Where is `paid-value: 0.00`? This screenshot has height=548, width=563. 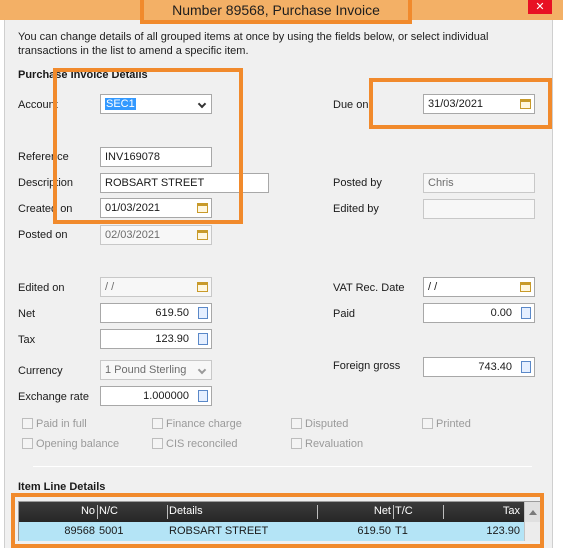
paid-value: 0.00 is located at coordinates (501, 313).